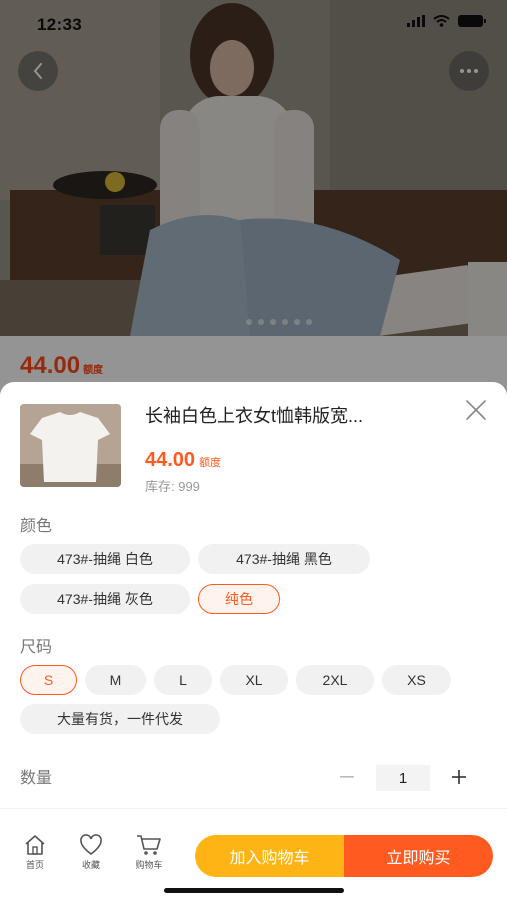 This screenshot has height=900, width=507. I want to click on color-label: 颜色, so click(36, 526).